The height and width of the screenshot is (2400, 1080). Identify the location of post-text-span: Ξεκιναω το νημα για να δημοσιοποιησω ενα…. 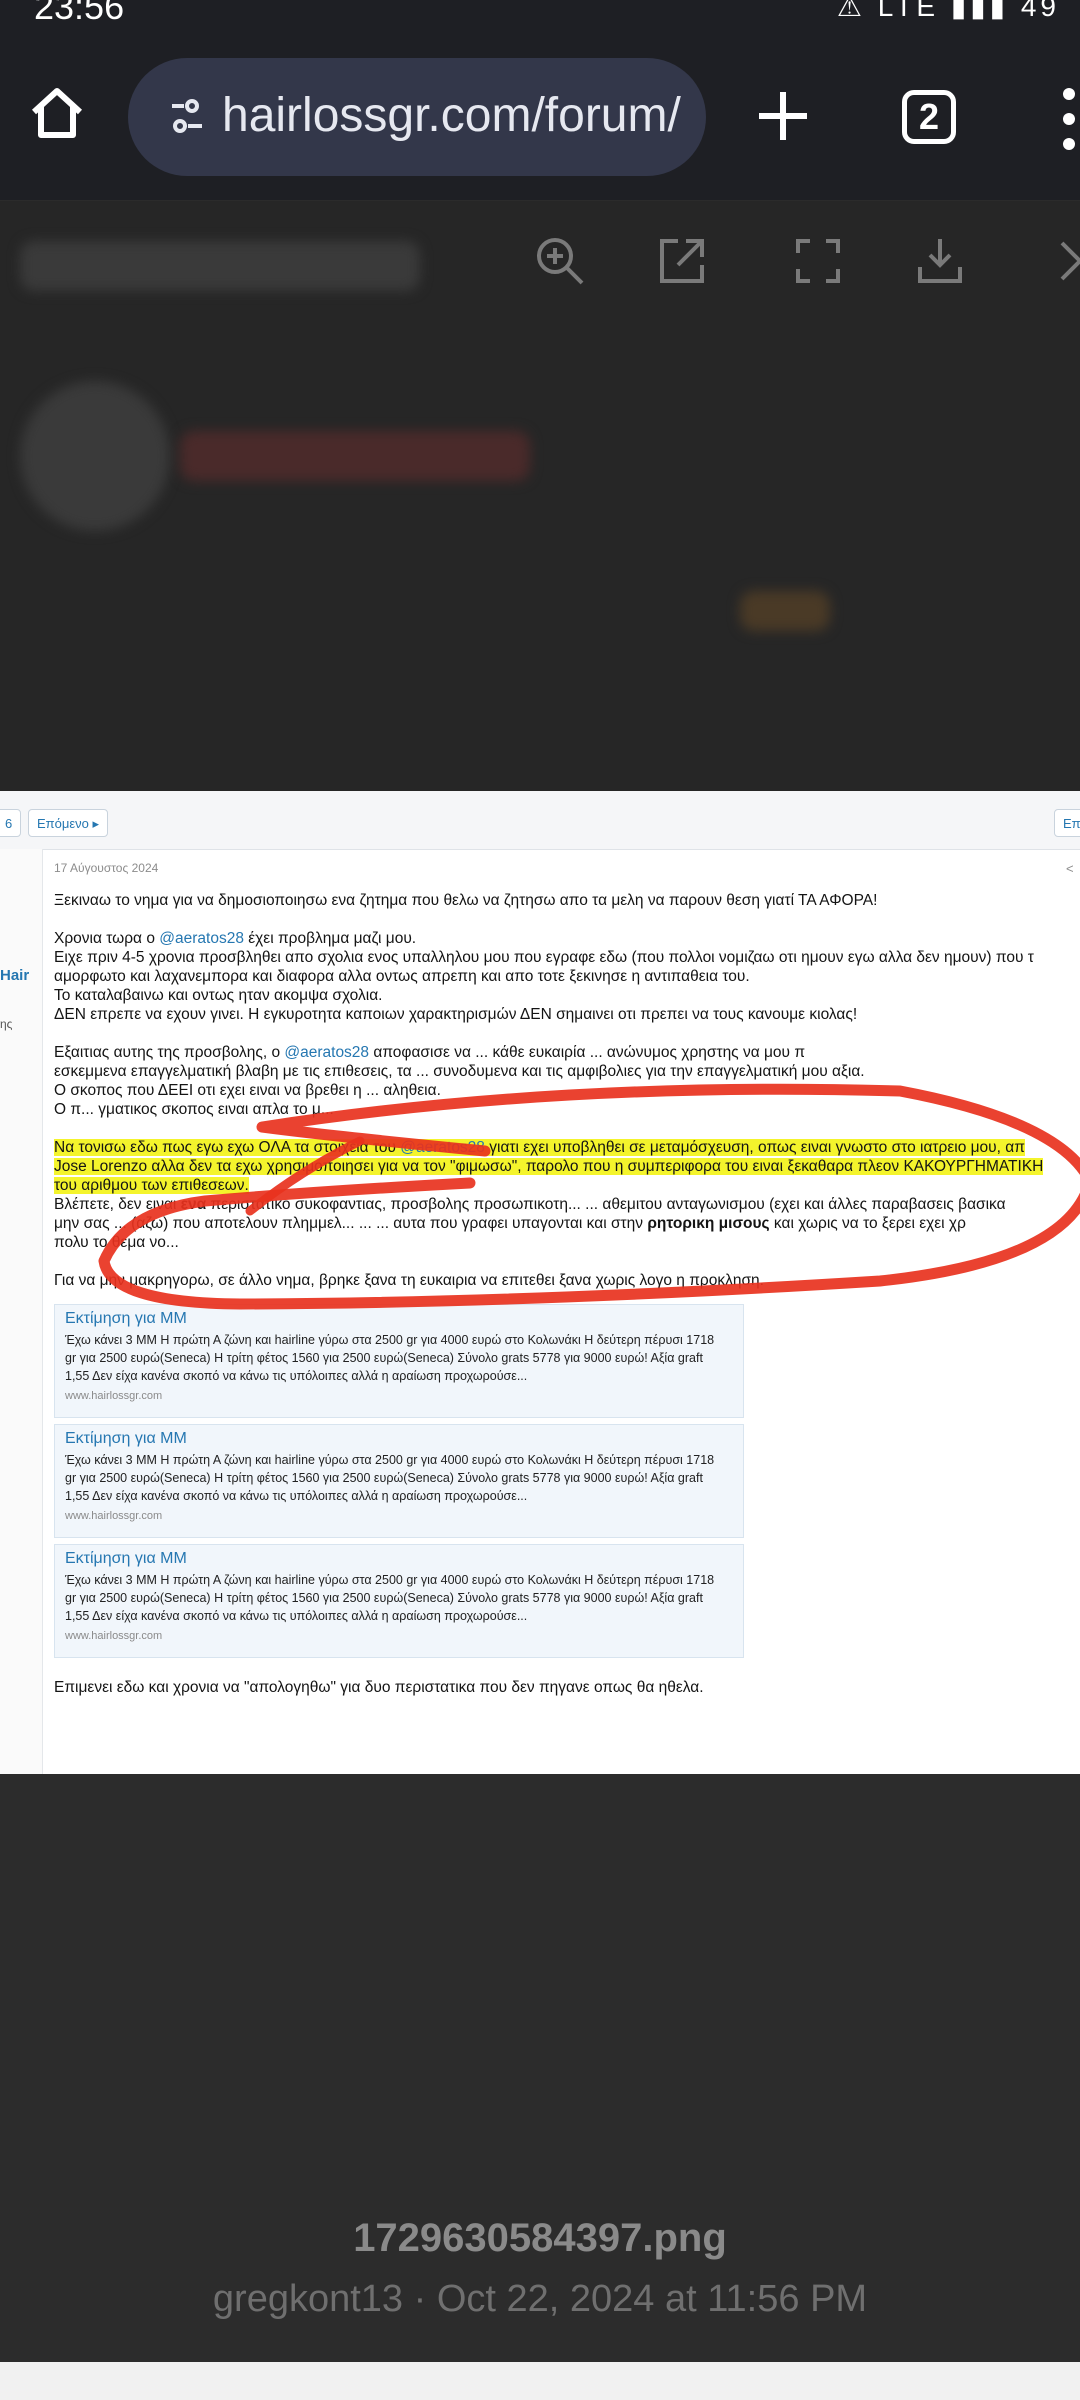
(466, 900).